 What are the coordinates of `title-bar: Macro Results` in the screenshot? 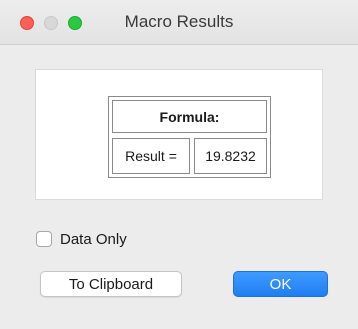 It's located at (179, 22).